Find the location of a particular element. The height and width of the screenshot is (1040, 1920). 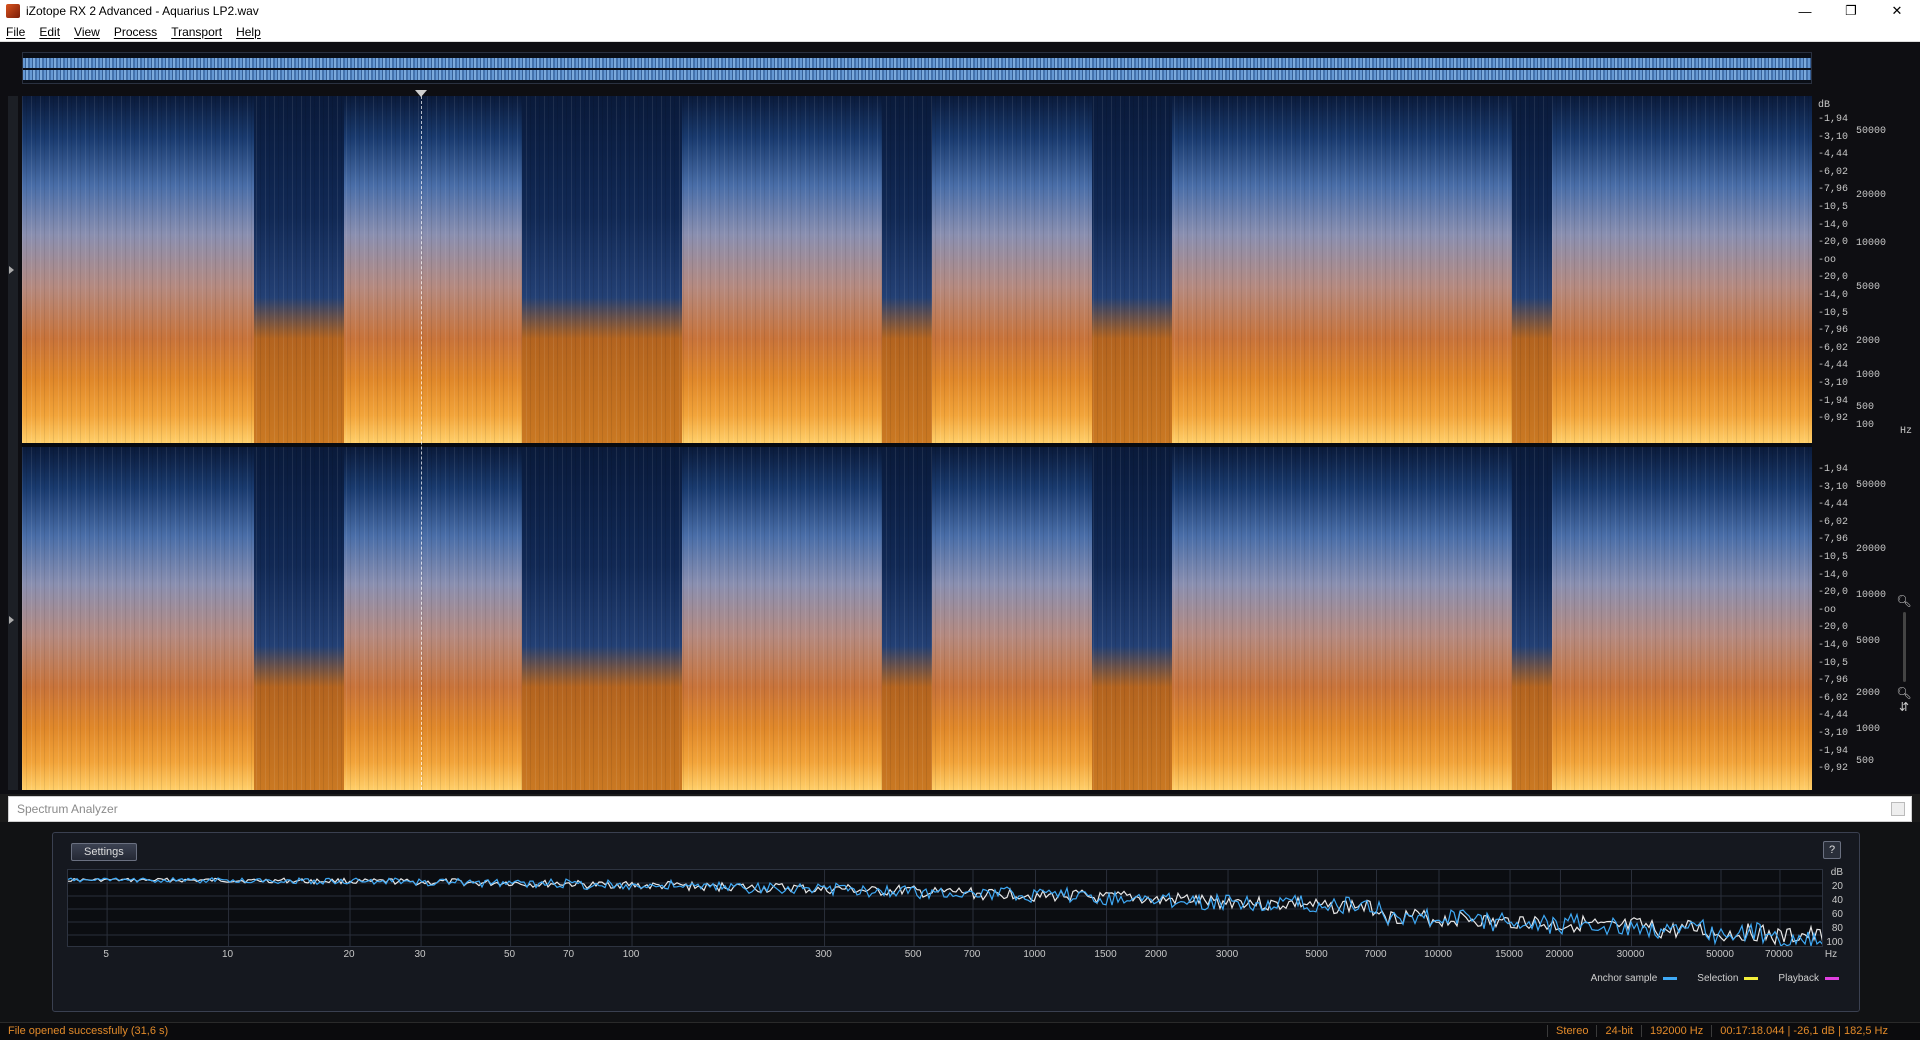

hz-tick: 500 is located at coordinates (913, 954).